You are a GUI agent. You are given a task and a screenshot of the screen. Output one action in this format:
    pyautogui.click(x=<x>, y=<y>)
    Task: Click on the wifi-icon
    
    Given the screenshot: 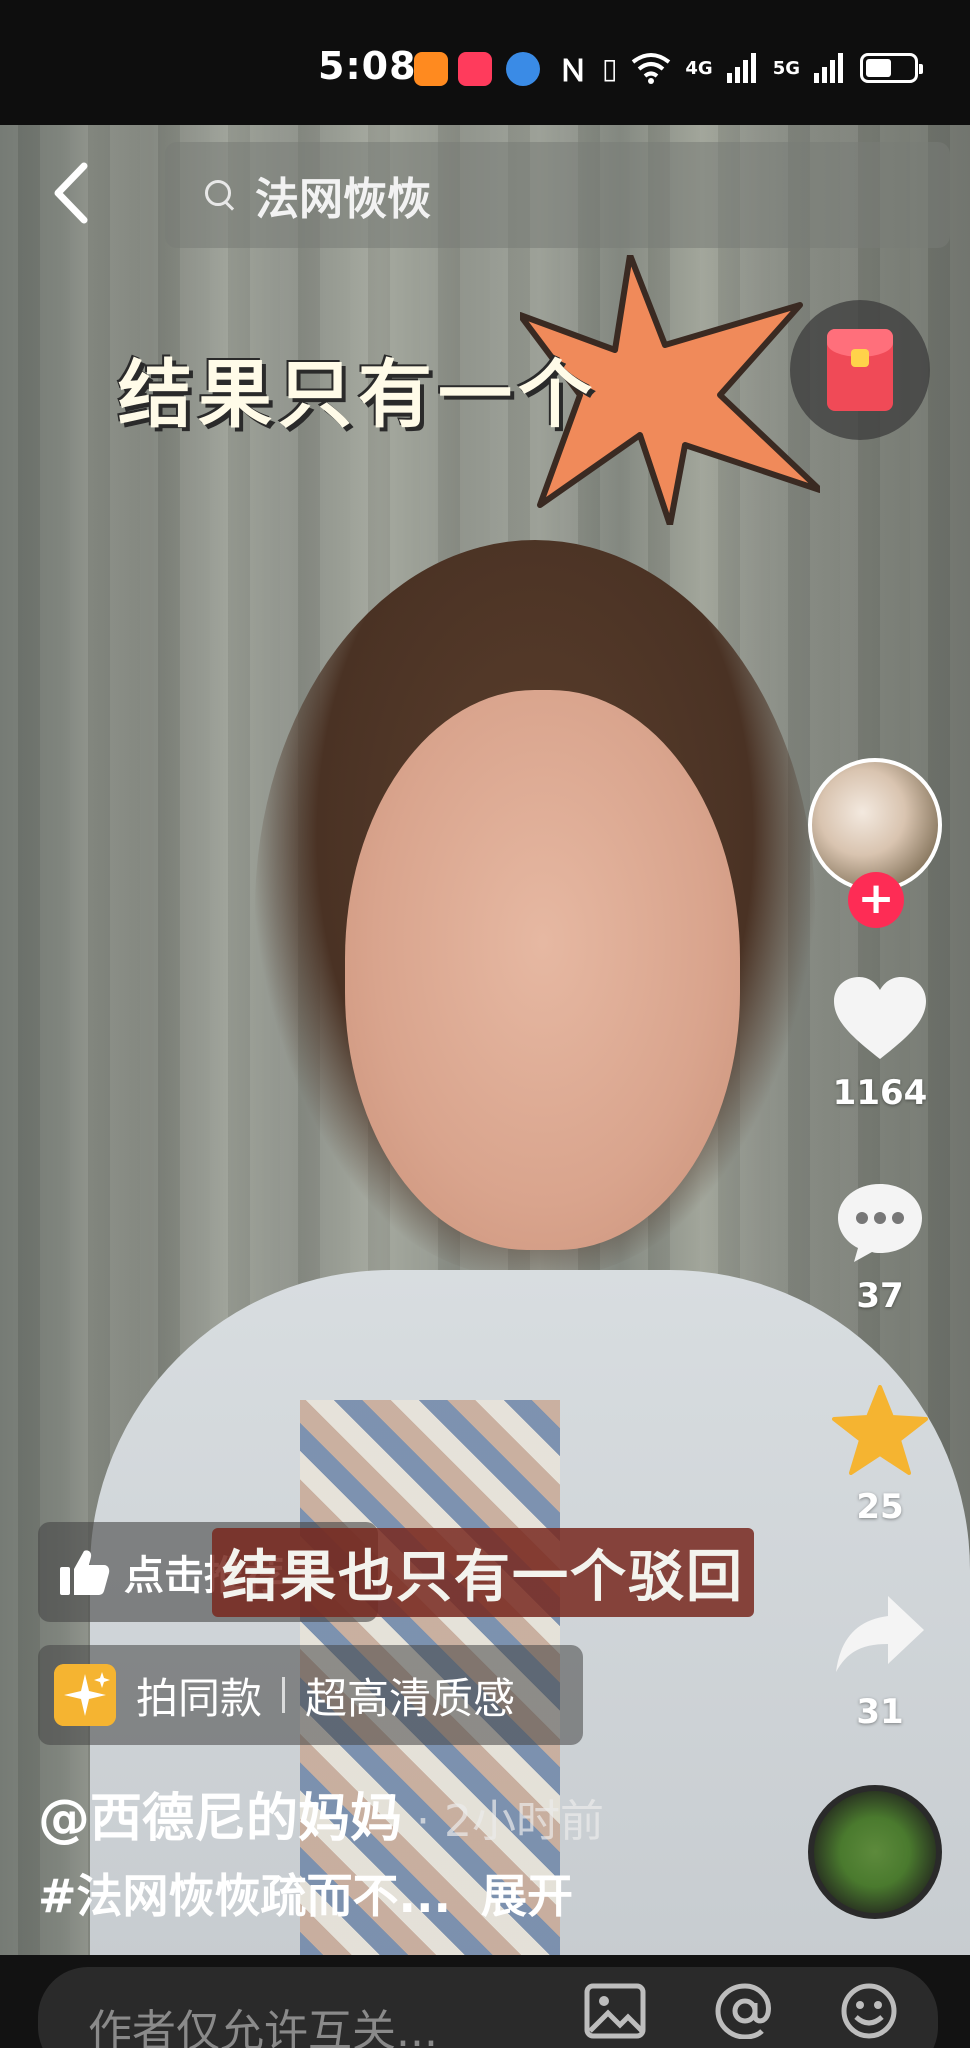 What is the action you would take?
    pyautogui.click(x=651, y=68)
    